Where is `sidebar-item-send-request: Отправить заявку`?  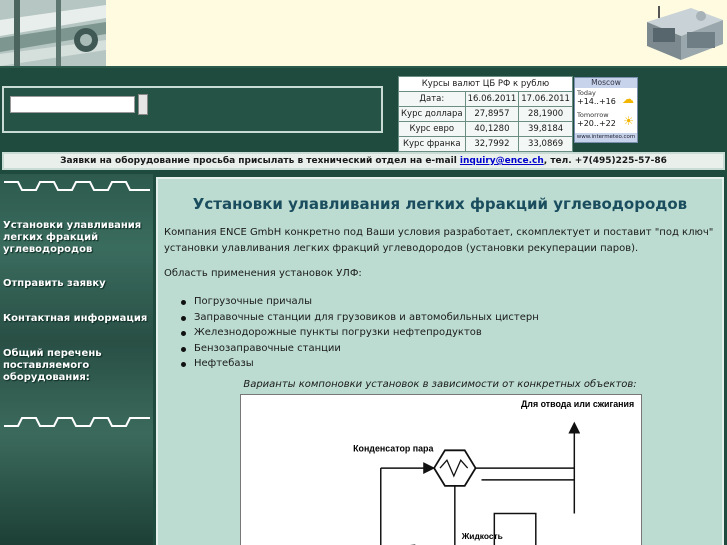
sidebar-item-send-request: Отправить заявку is located at coordinates (77, 284).